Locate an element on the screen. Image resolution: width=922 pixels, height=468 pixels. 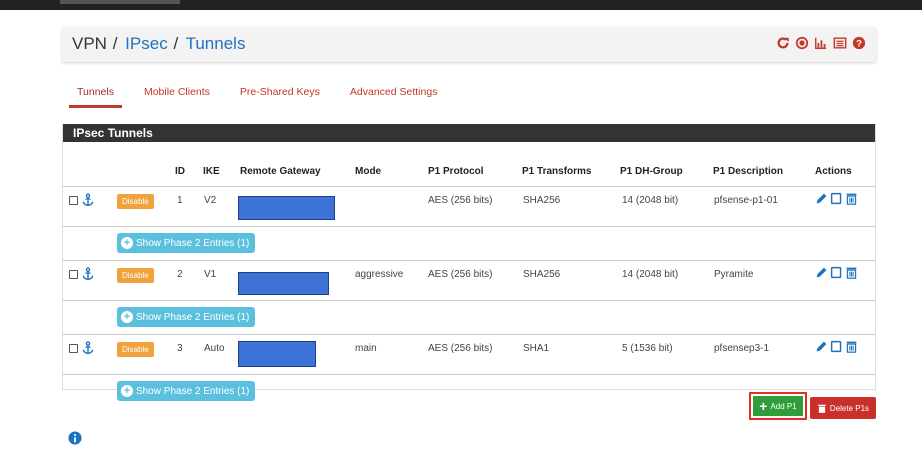
tunnel-p1-description: Pyramite is located at coordinates (734, 274).